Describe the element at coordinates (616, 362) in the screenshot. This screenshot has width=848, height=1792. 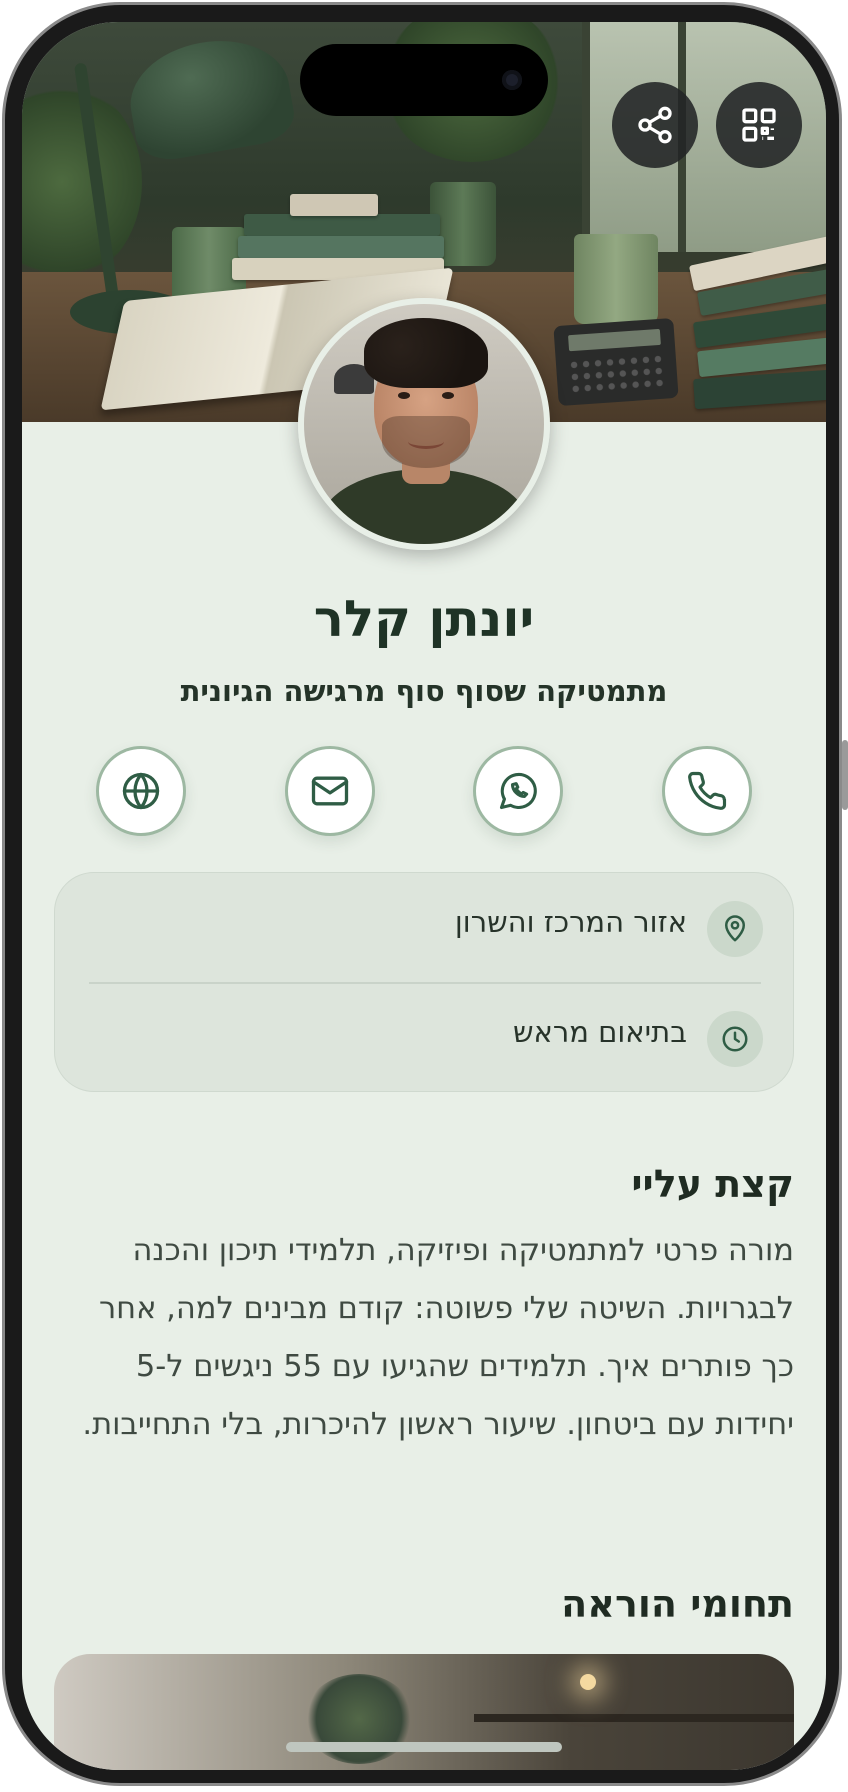
I see `calculator` at that location.